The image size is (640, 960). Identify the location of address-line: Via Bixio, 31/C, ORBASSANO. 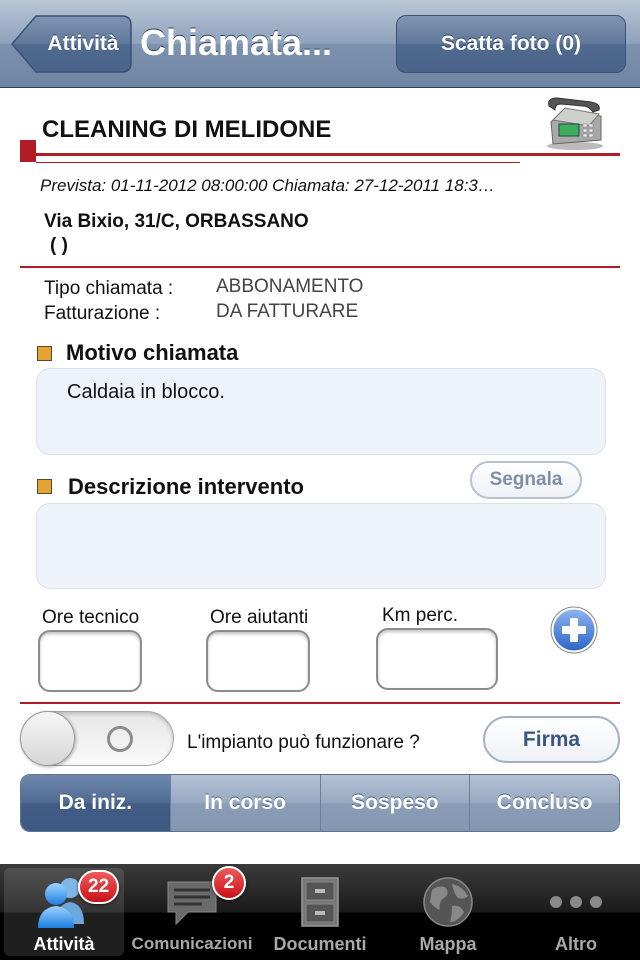
(176, 221).